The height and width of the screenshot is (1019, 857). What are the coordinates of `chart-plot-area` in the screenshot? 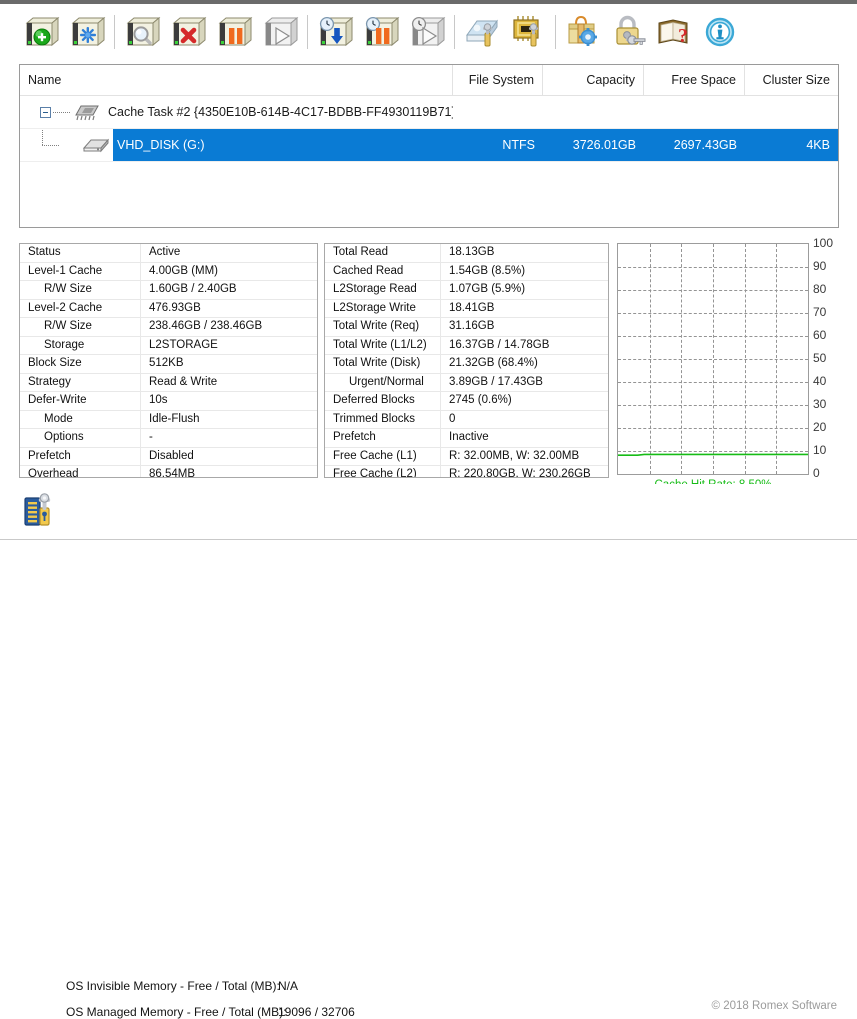 It's located at (713, 359).